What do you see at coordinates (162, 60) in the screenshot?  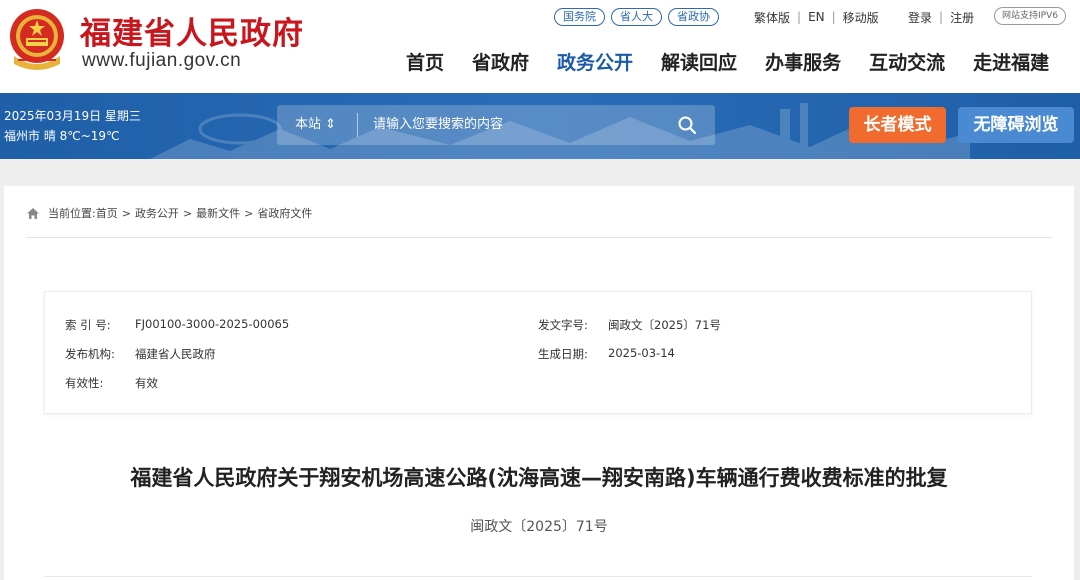 I see `site-url: www.fujian.gov.cn` at bounding box center [162, 60].